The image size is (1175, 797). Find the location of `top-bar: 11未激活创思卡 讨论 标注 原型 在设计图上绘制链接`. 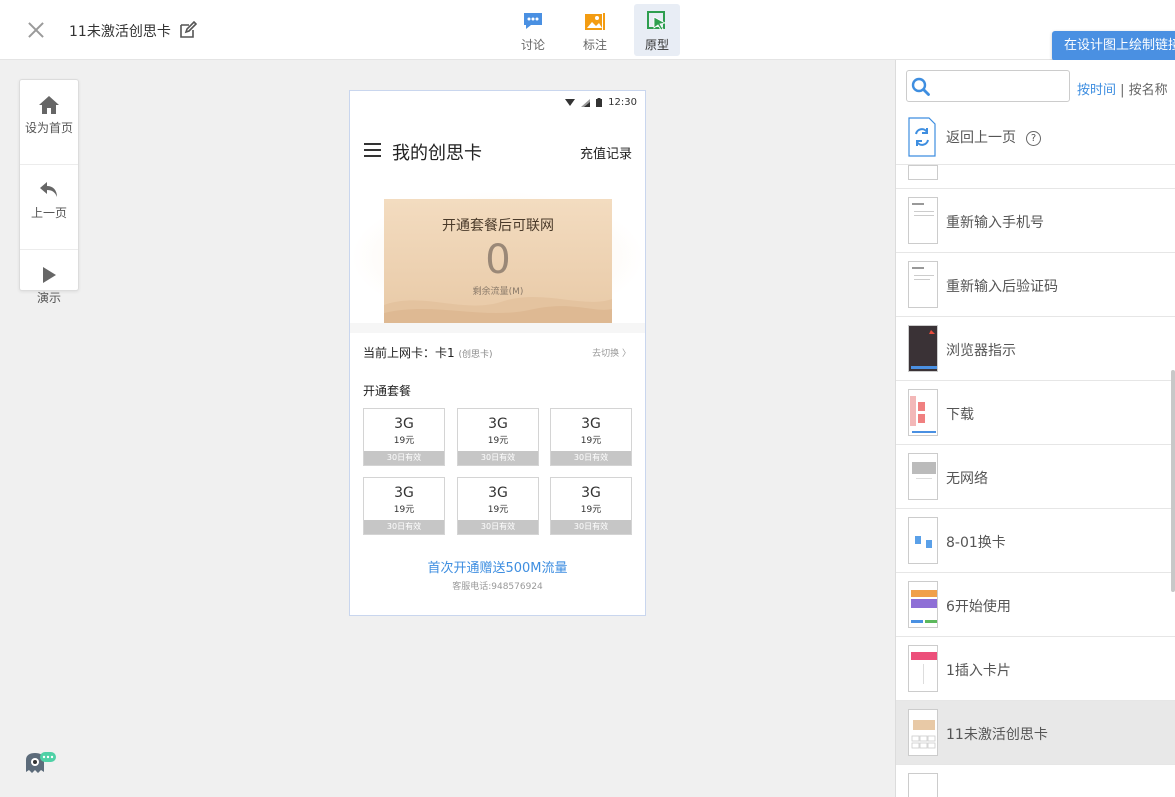

top-bar: 11未激活创思卡 讨论 标注 原型 在设计图上绘制链接 is located at coordinates (587, 30).